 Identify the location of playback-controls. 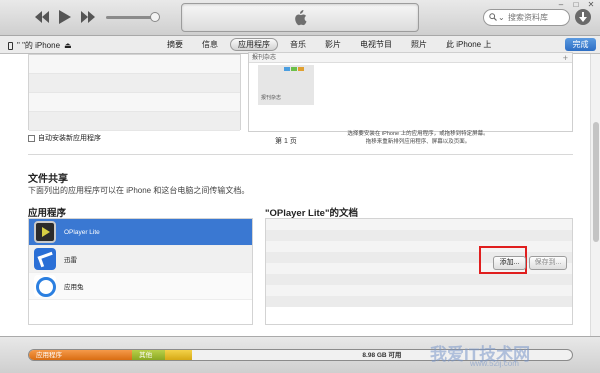
(65, 17).